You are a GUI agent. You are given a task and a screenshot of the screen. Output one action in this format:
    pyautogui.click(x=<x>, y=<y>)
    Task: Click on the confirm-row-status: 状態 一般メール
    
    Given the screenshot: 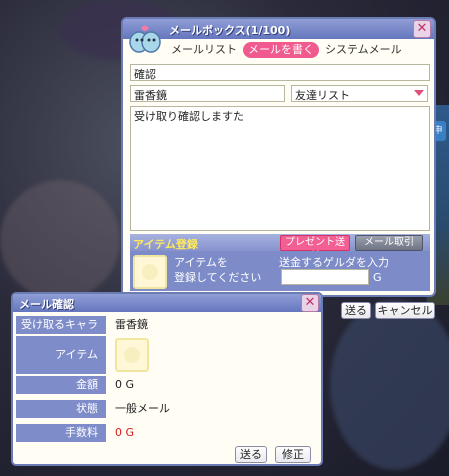 What is the action you would take?
    pyautogui.click(x=168, y=409)
    